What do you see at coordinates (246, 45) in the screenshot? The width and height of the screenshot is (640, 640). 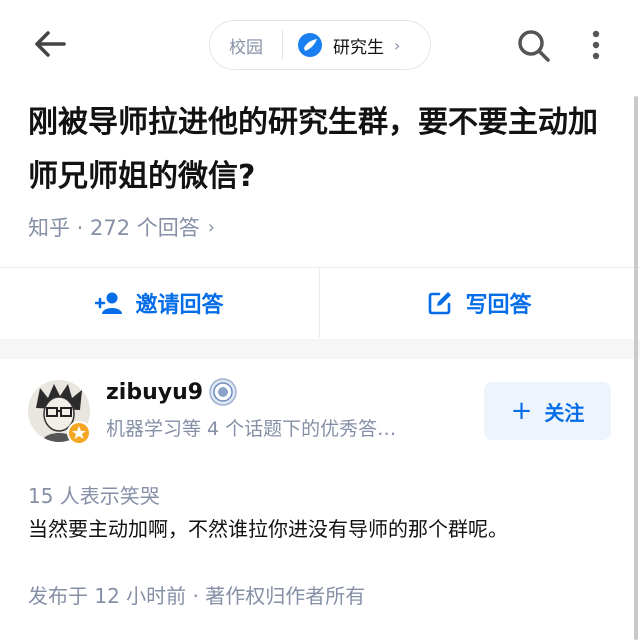 I see `section-tab-campus: 校园` at bounding box center [246, 45].